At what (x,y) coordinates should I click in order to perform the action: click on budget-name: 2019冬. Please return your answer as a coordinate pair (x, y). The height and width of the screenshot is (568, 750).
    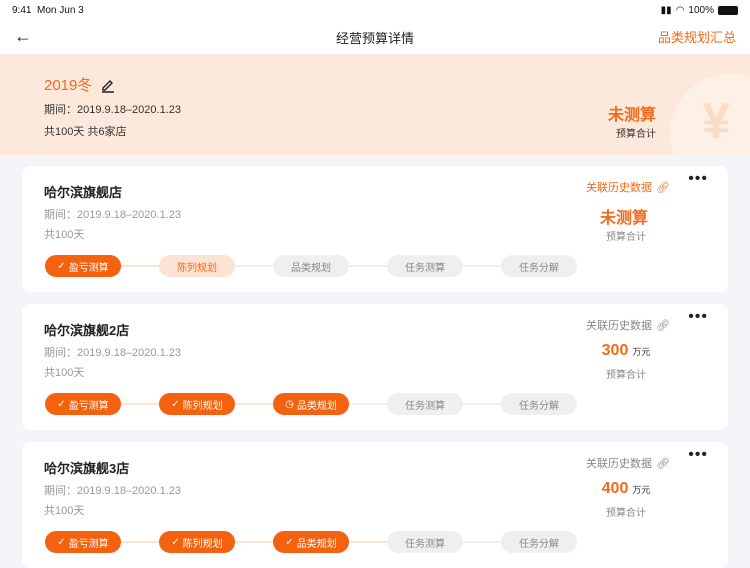
    Looking at the image, I should click on (80, 84).